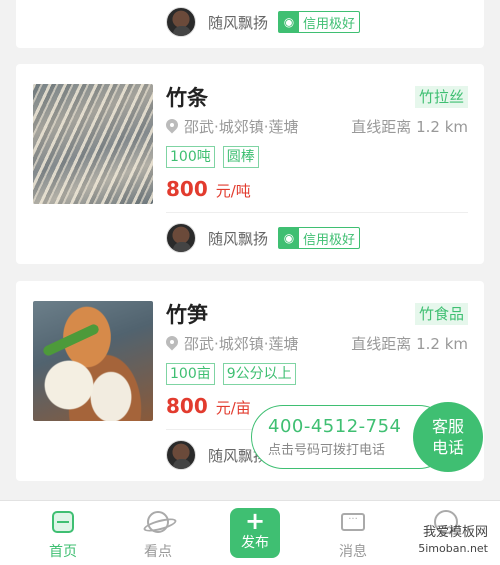 Image resolution: width=500 pixels, height=565 pixels. I want to click on tab-messages: ··· 消息, so click(353, 535).